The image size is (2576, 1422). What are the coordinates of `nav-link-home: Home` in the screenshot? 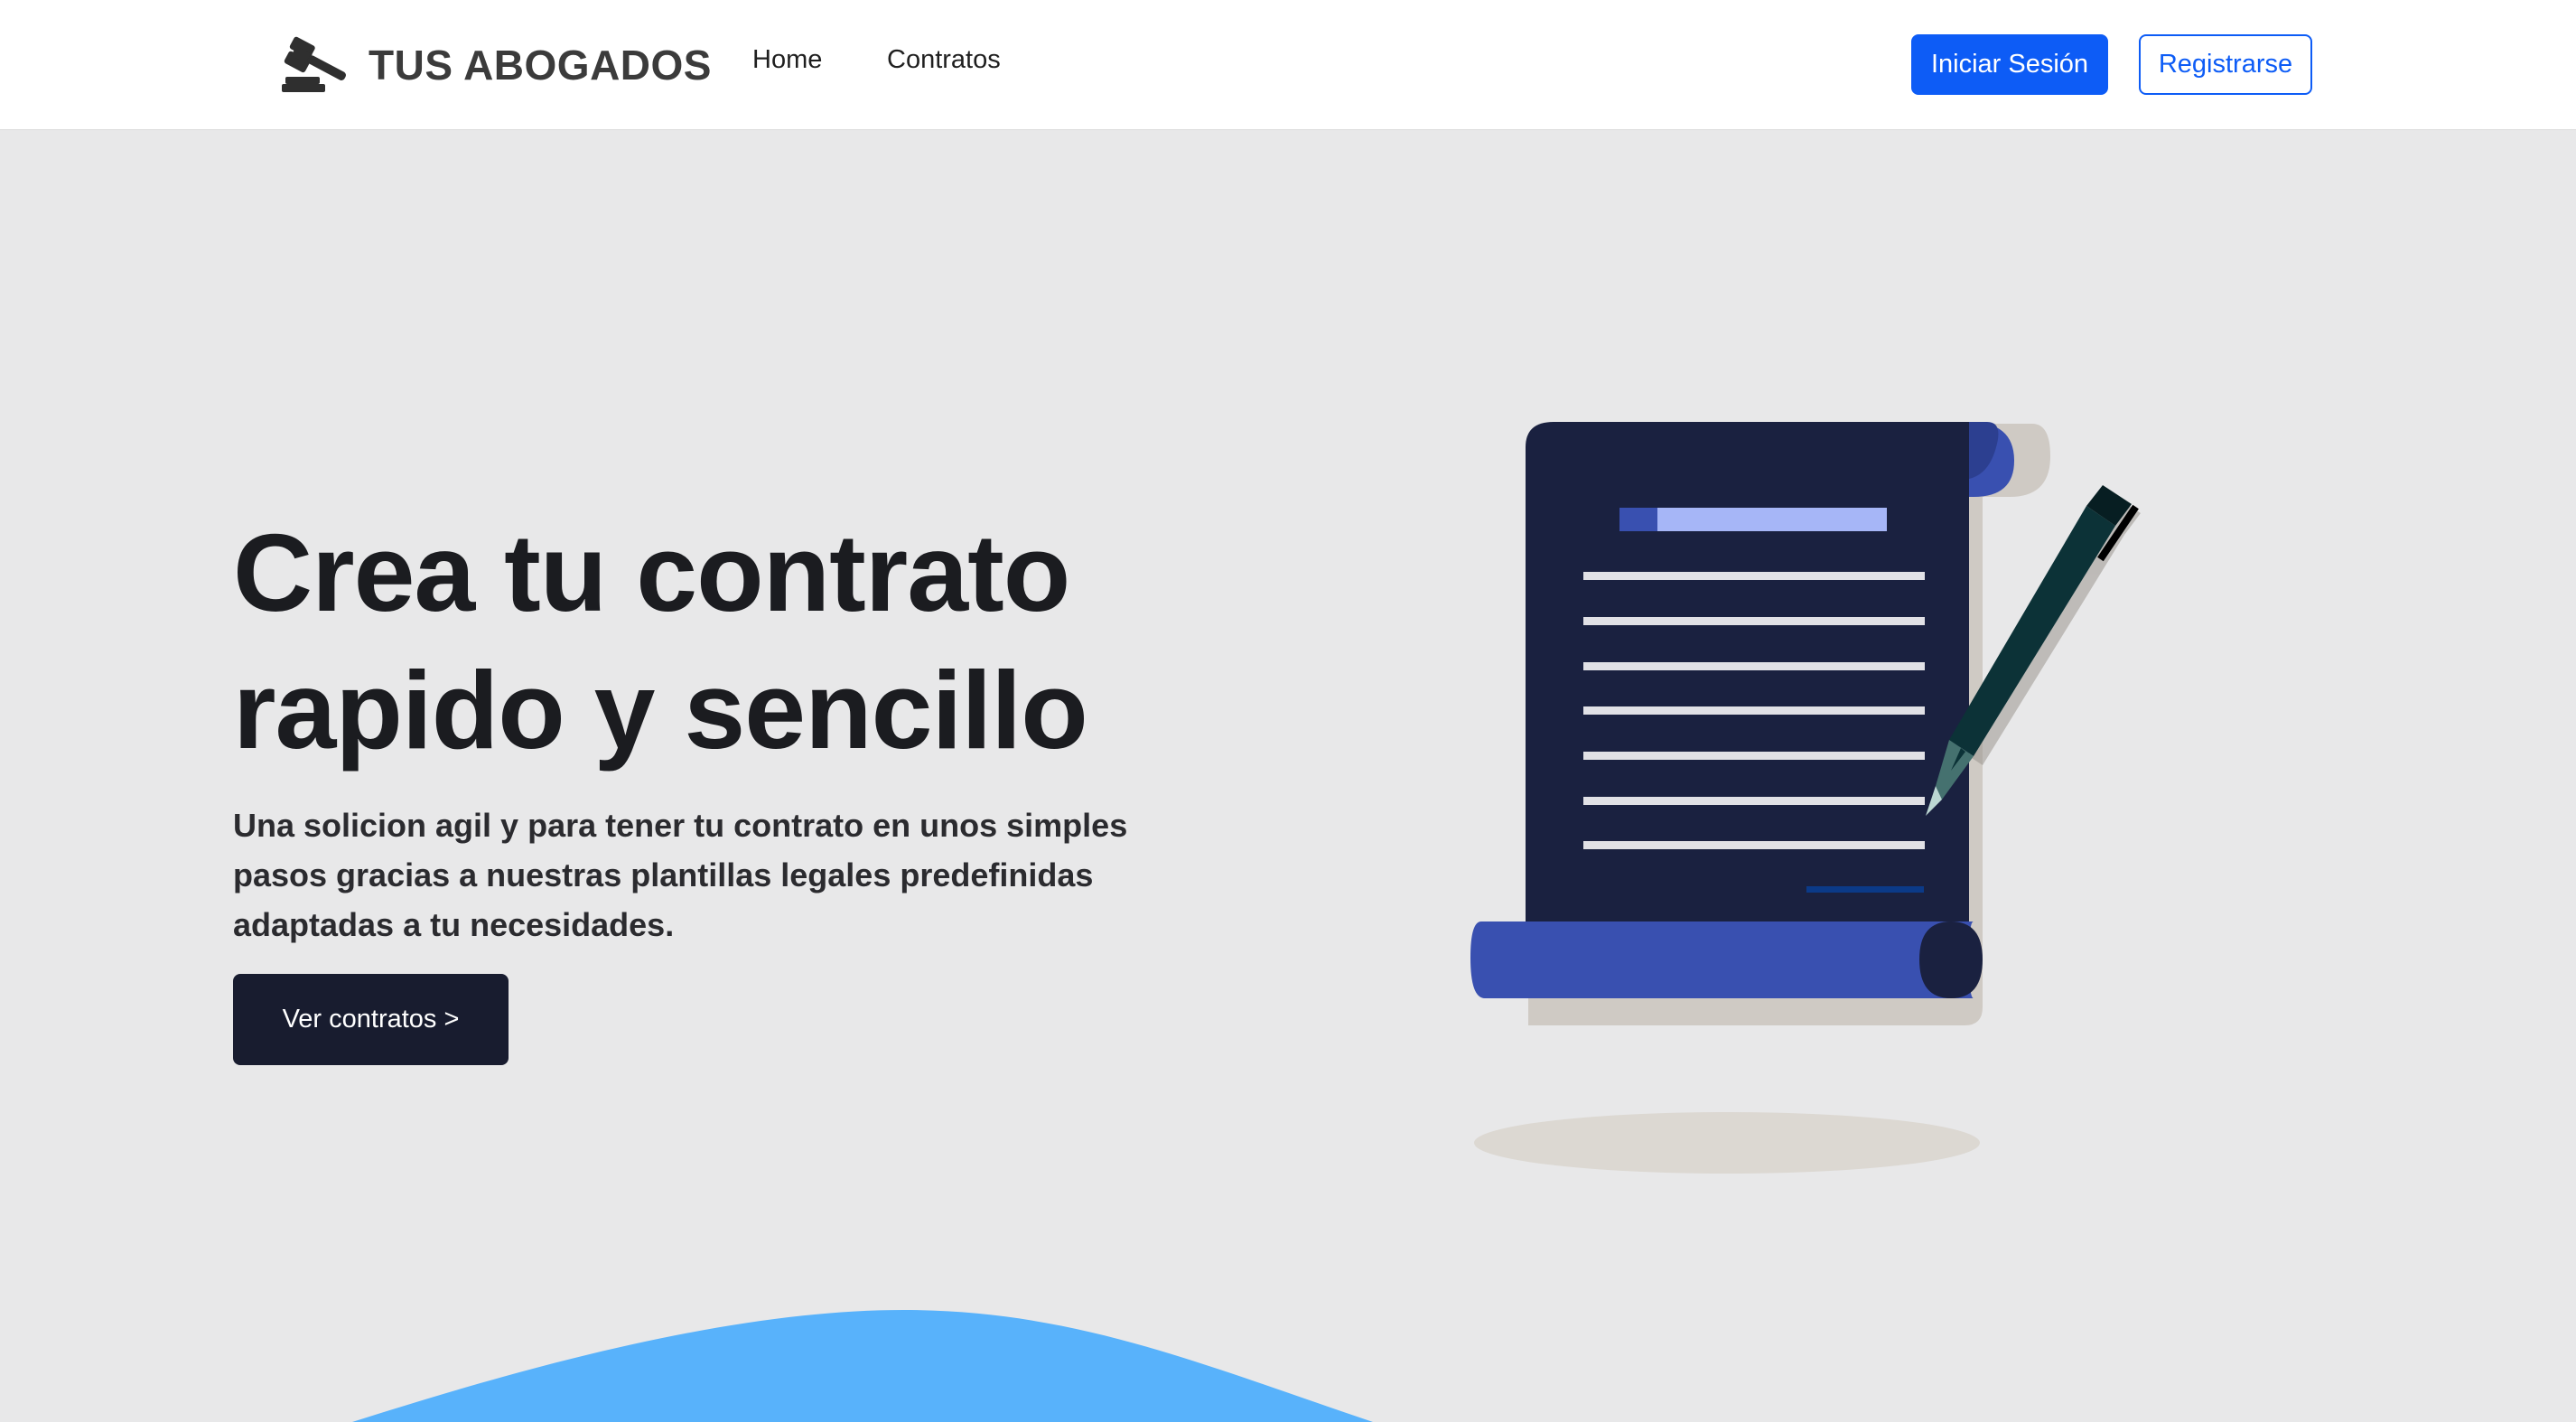 It's located at (787, 60).